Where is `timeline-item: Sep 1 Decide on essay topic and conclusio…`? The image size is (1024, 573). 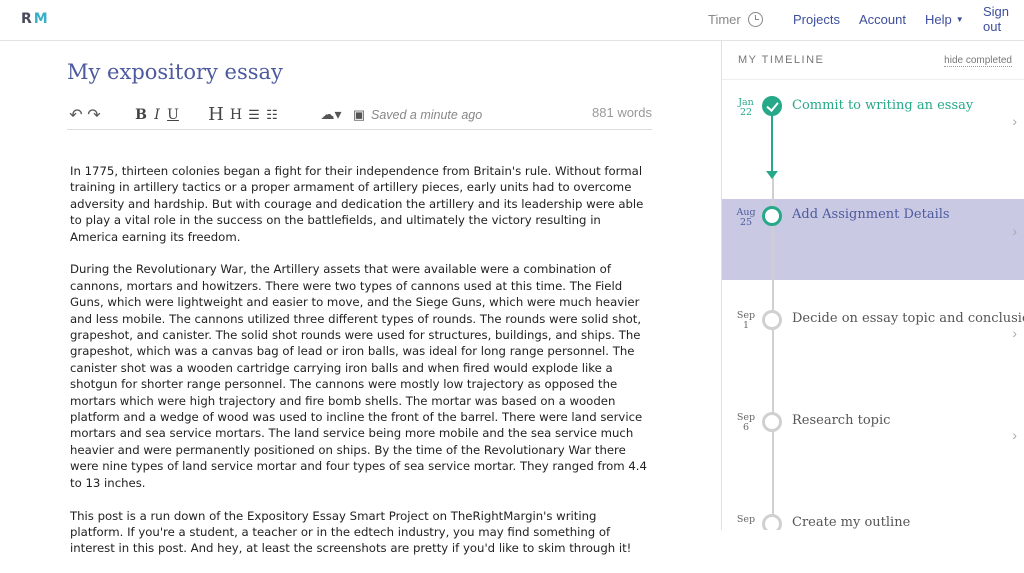
timeline-item: Sep 1 Decide on essay topic and conclusio… is located at coordinates (873, 342).